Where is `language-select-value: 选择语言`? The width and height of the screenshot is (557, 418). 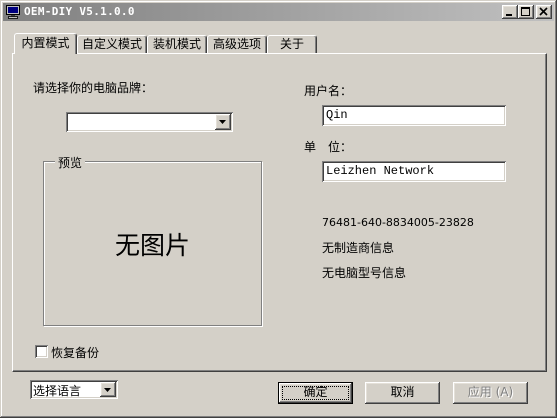 language-select-value: 选择语言 is located at coordinates (57, 391).